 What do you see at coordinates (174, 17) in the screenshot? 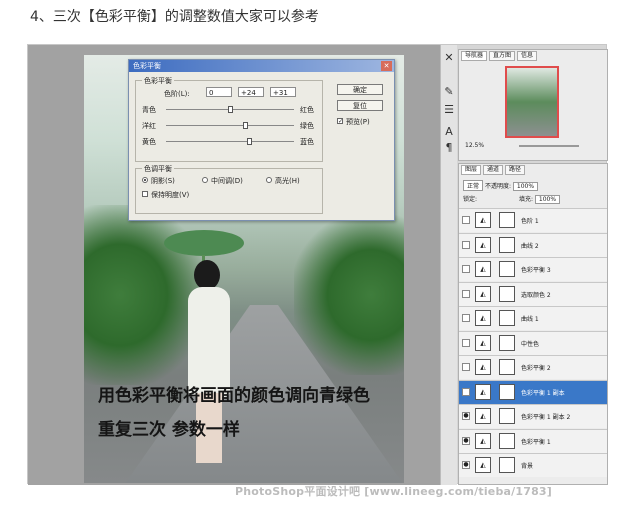
I see `page-heading: 4、三次【色彩平衡】的调整数值大家可以参考` at bounding box center [174, 17].